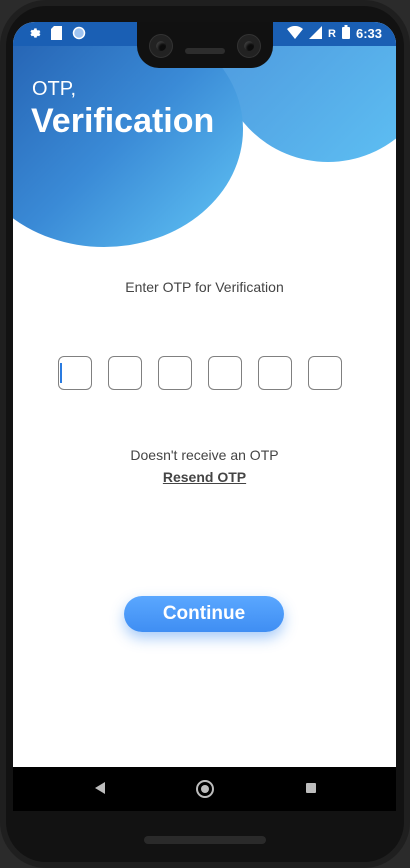  I want to click on otp-input-row, so click(200, 373).